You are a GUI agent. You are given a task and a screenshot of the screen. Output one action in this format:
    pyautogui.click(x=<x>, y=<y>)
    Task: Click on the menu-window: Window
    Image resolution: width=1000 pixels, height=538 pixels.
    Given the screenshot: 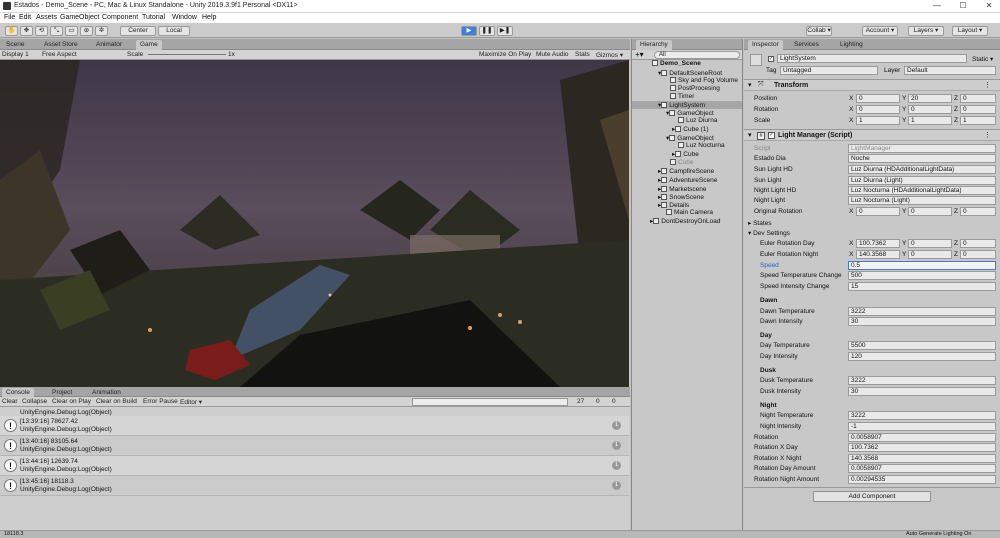 What is the action you would take?
    pyautogui.click(x=184, y=17)
    